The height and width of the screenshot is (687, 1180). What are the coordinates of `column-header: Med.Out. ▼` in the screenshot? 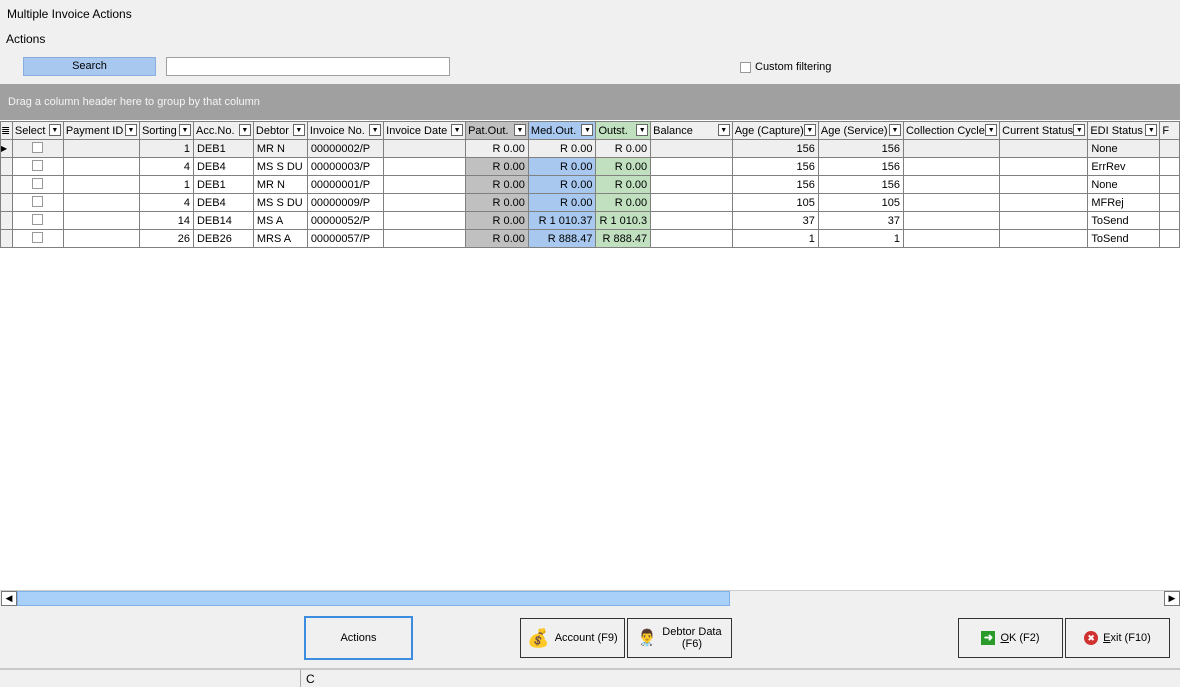 It's located at (562, 130).